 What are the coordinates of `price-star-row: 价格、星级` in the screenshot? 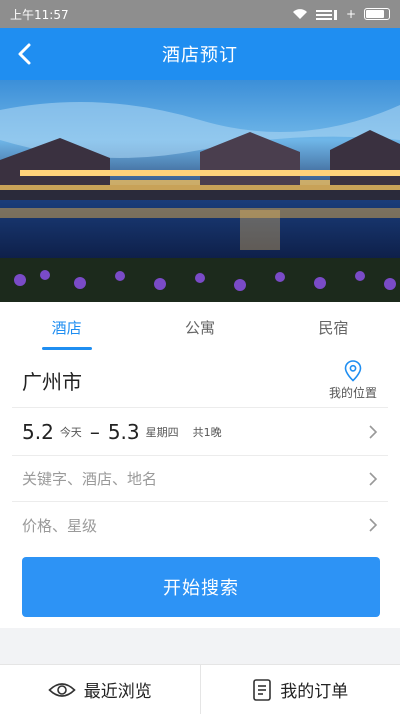 It's located at (200, 525).